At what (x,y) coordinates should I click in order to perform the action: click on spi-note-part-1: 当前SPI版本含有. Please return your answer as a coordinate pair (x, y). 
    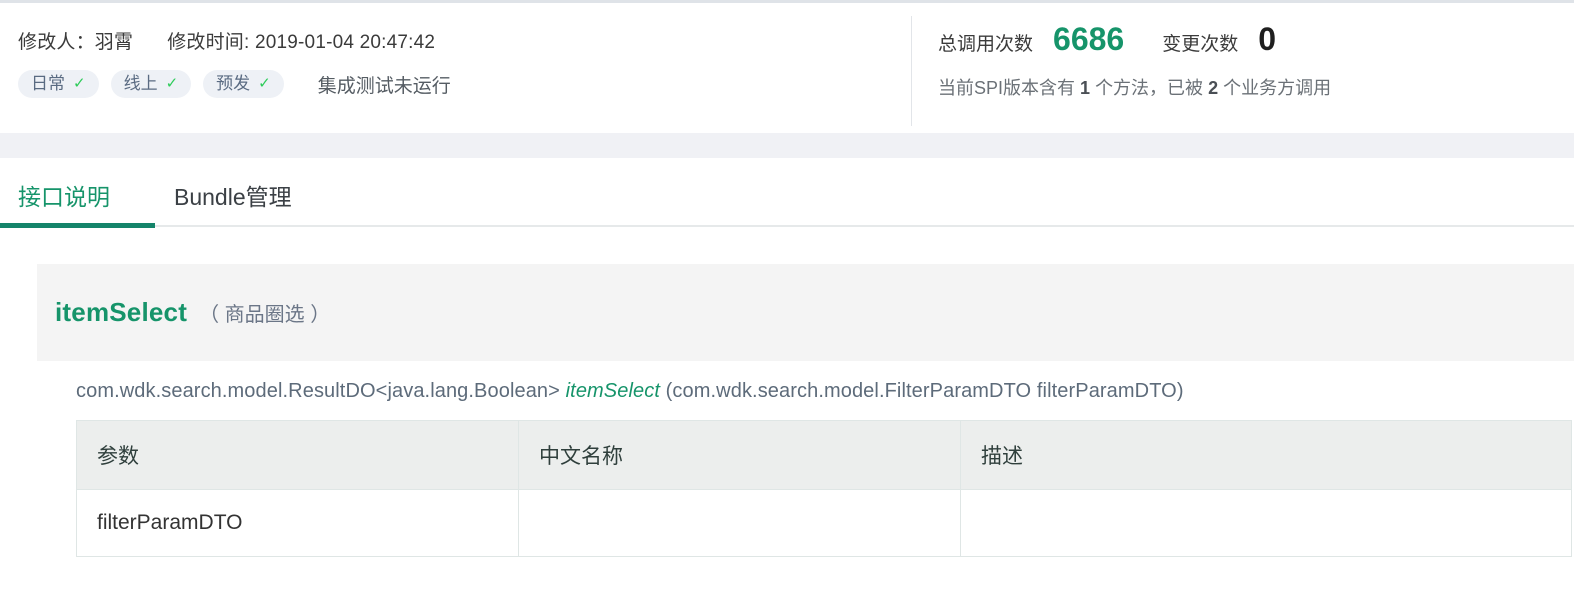
    Looking at the image, I should click on (1007, 88).